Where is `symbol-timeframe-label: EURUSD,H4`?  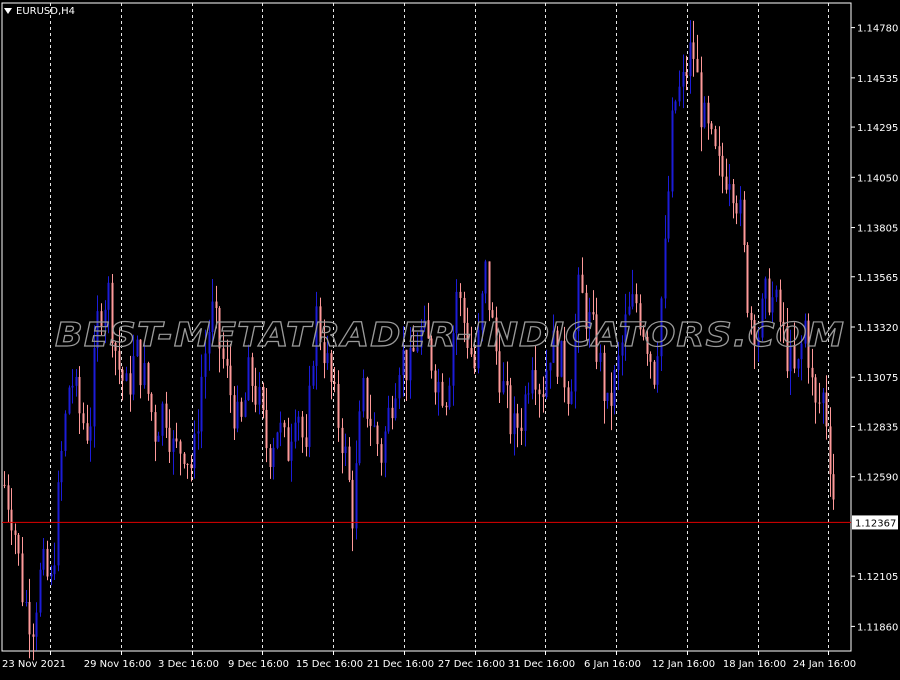 symbol-timeframe-label: EURUSD,H4 is located at coordinates (39, 11).